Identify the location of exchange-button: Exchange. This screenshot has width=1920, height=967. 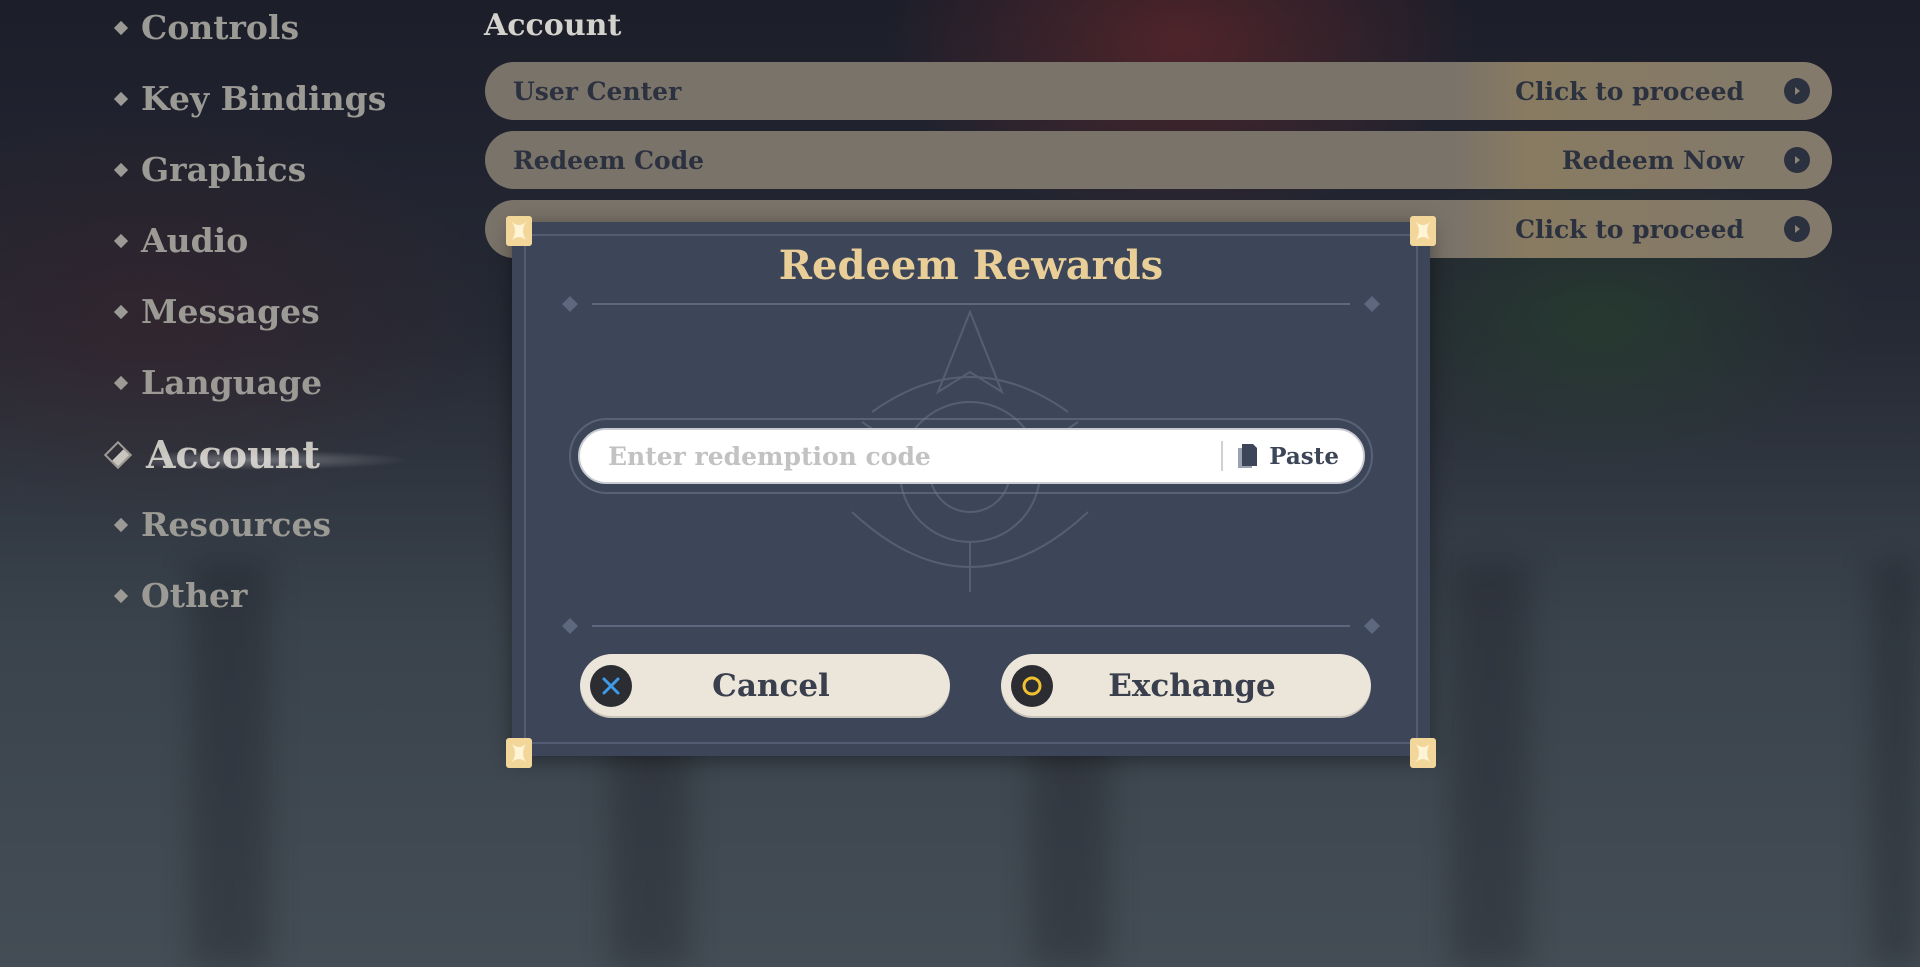
(1186, 686).